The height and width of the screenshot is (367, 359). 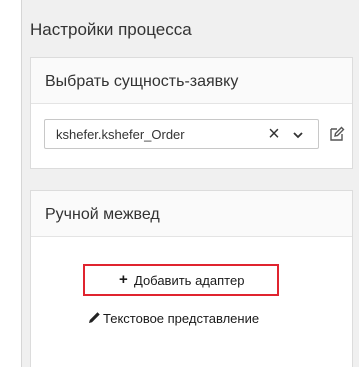 I want to click on entity-select-row: kshefer.kshefer_Order ×, so click(x=194, y=134).